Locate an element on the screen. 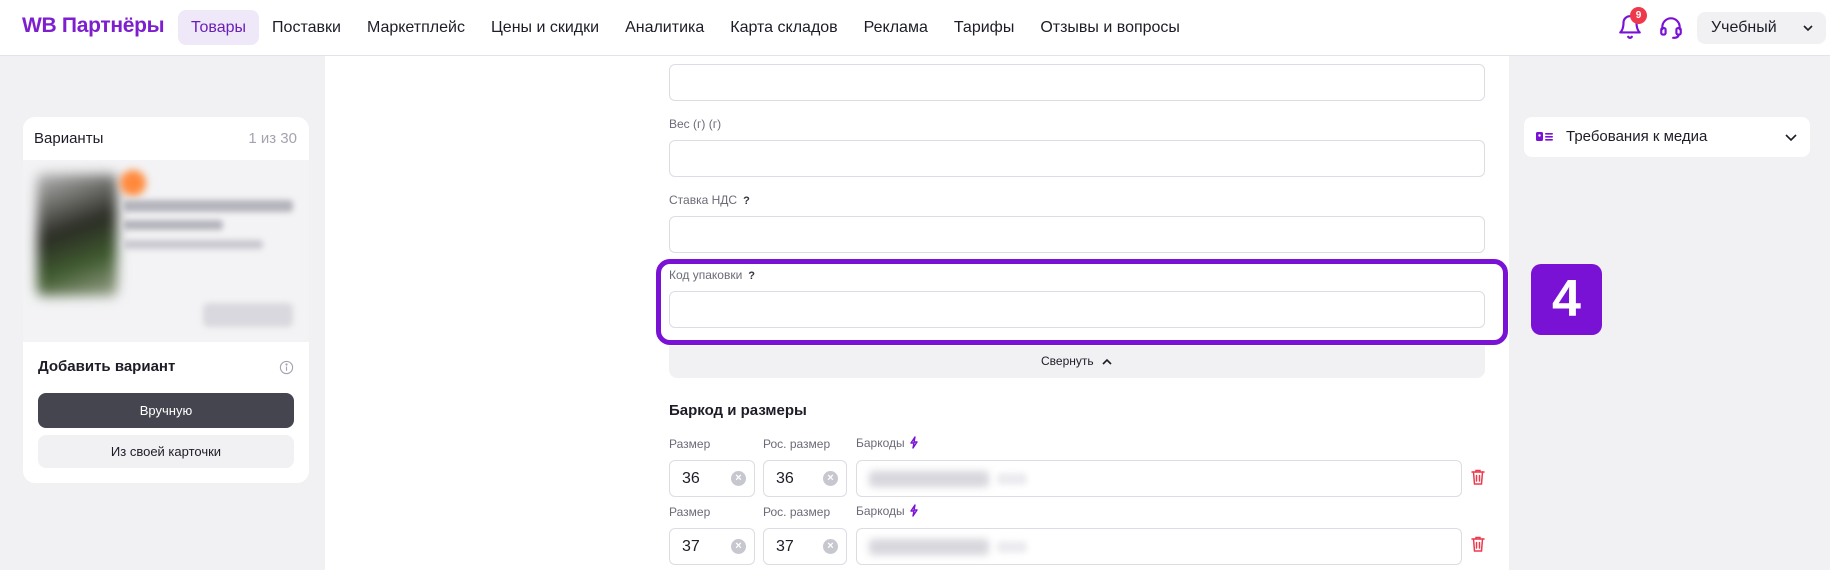 This screenshot has height=570, width=1830. barcode-section-title: Баркод и размеры is located at coordinates (738, 410).